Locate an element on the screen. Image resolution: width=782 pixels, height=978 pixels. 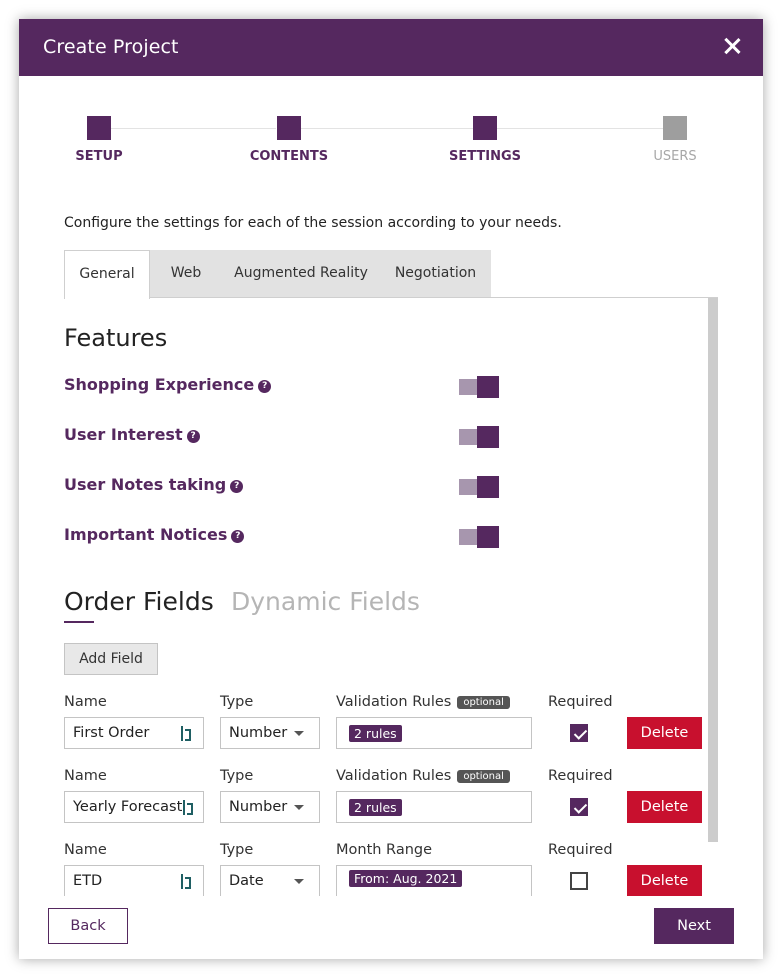
modal-header: Create Project is located at coordinates (391, 47).